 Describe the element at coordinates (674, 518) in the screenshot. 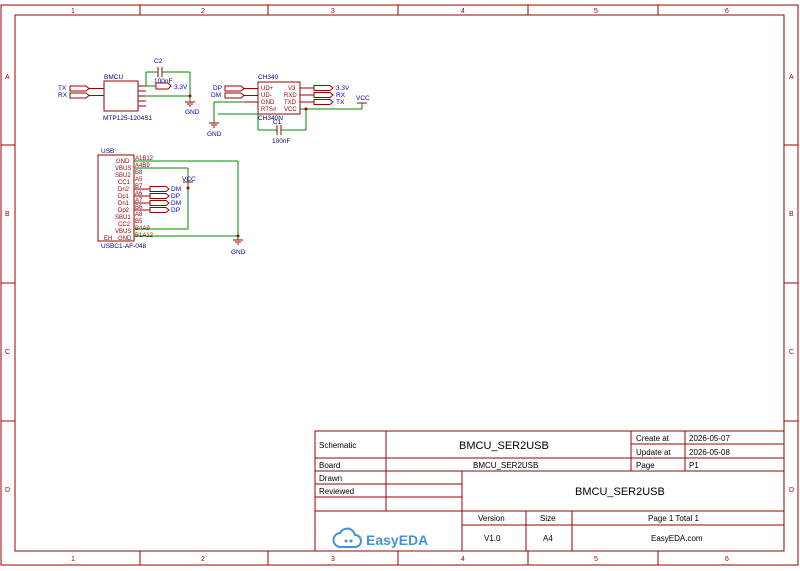

I see `tb-page-total: Page 1 Total 1` at that location.